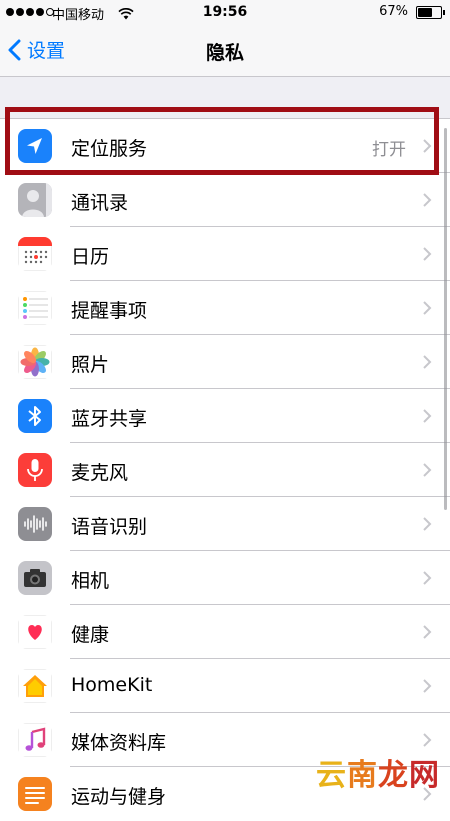 The height and width of the screenshot is (821, 450). What do you see at coordinates (225, 578) in the screenshot?
I see `list-item-camera: 相机` at bounding box center [225, 578].